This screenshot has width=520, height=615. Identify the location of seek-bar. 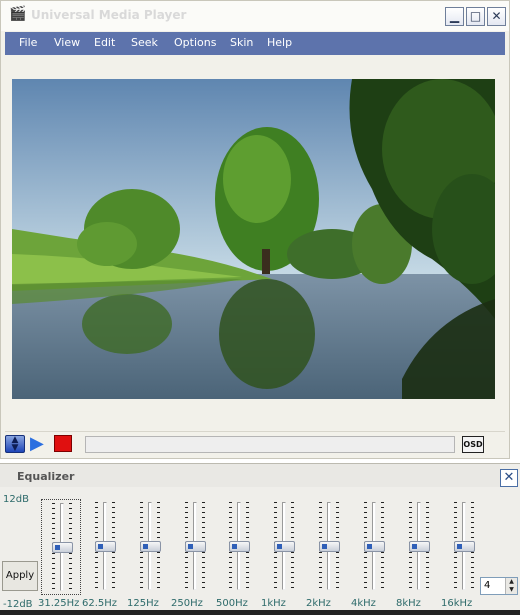
(270, 444).